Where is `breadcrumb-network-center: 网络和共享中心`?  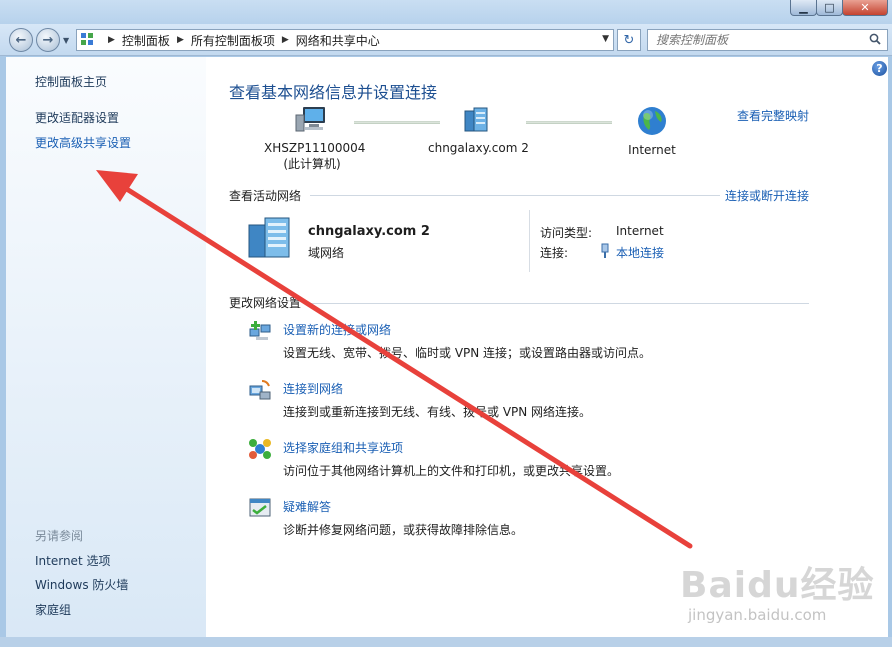
breadcrumb-network-center: 网络和共享中心 is located at coordinates (338, 40).